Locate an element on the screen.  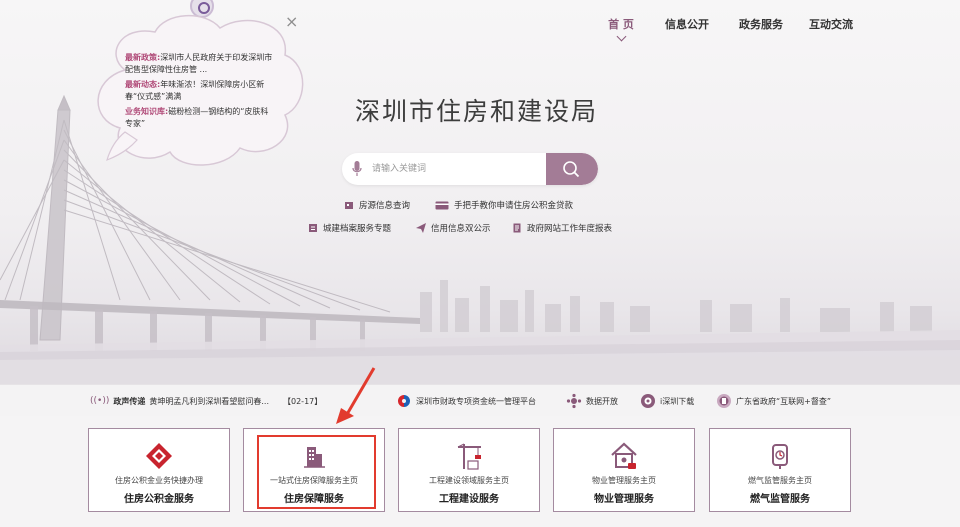
search-icon is located at coordinates (571, 169).